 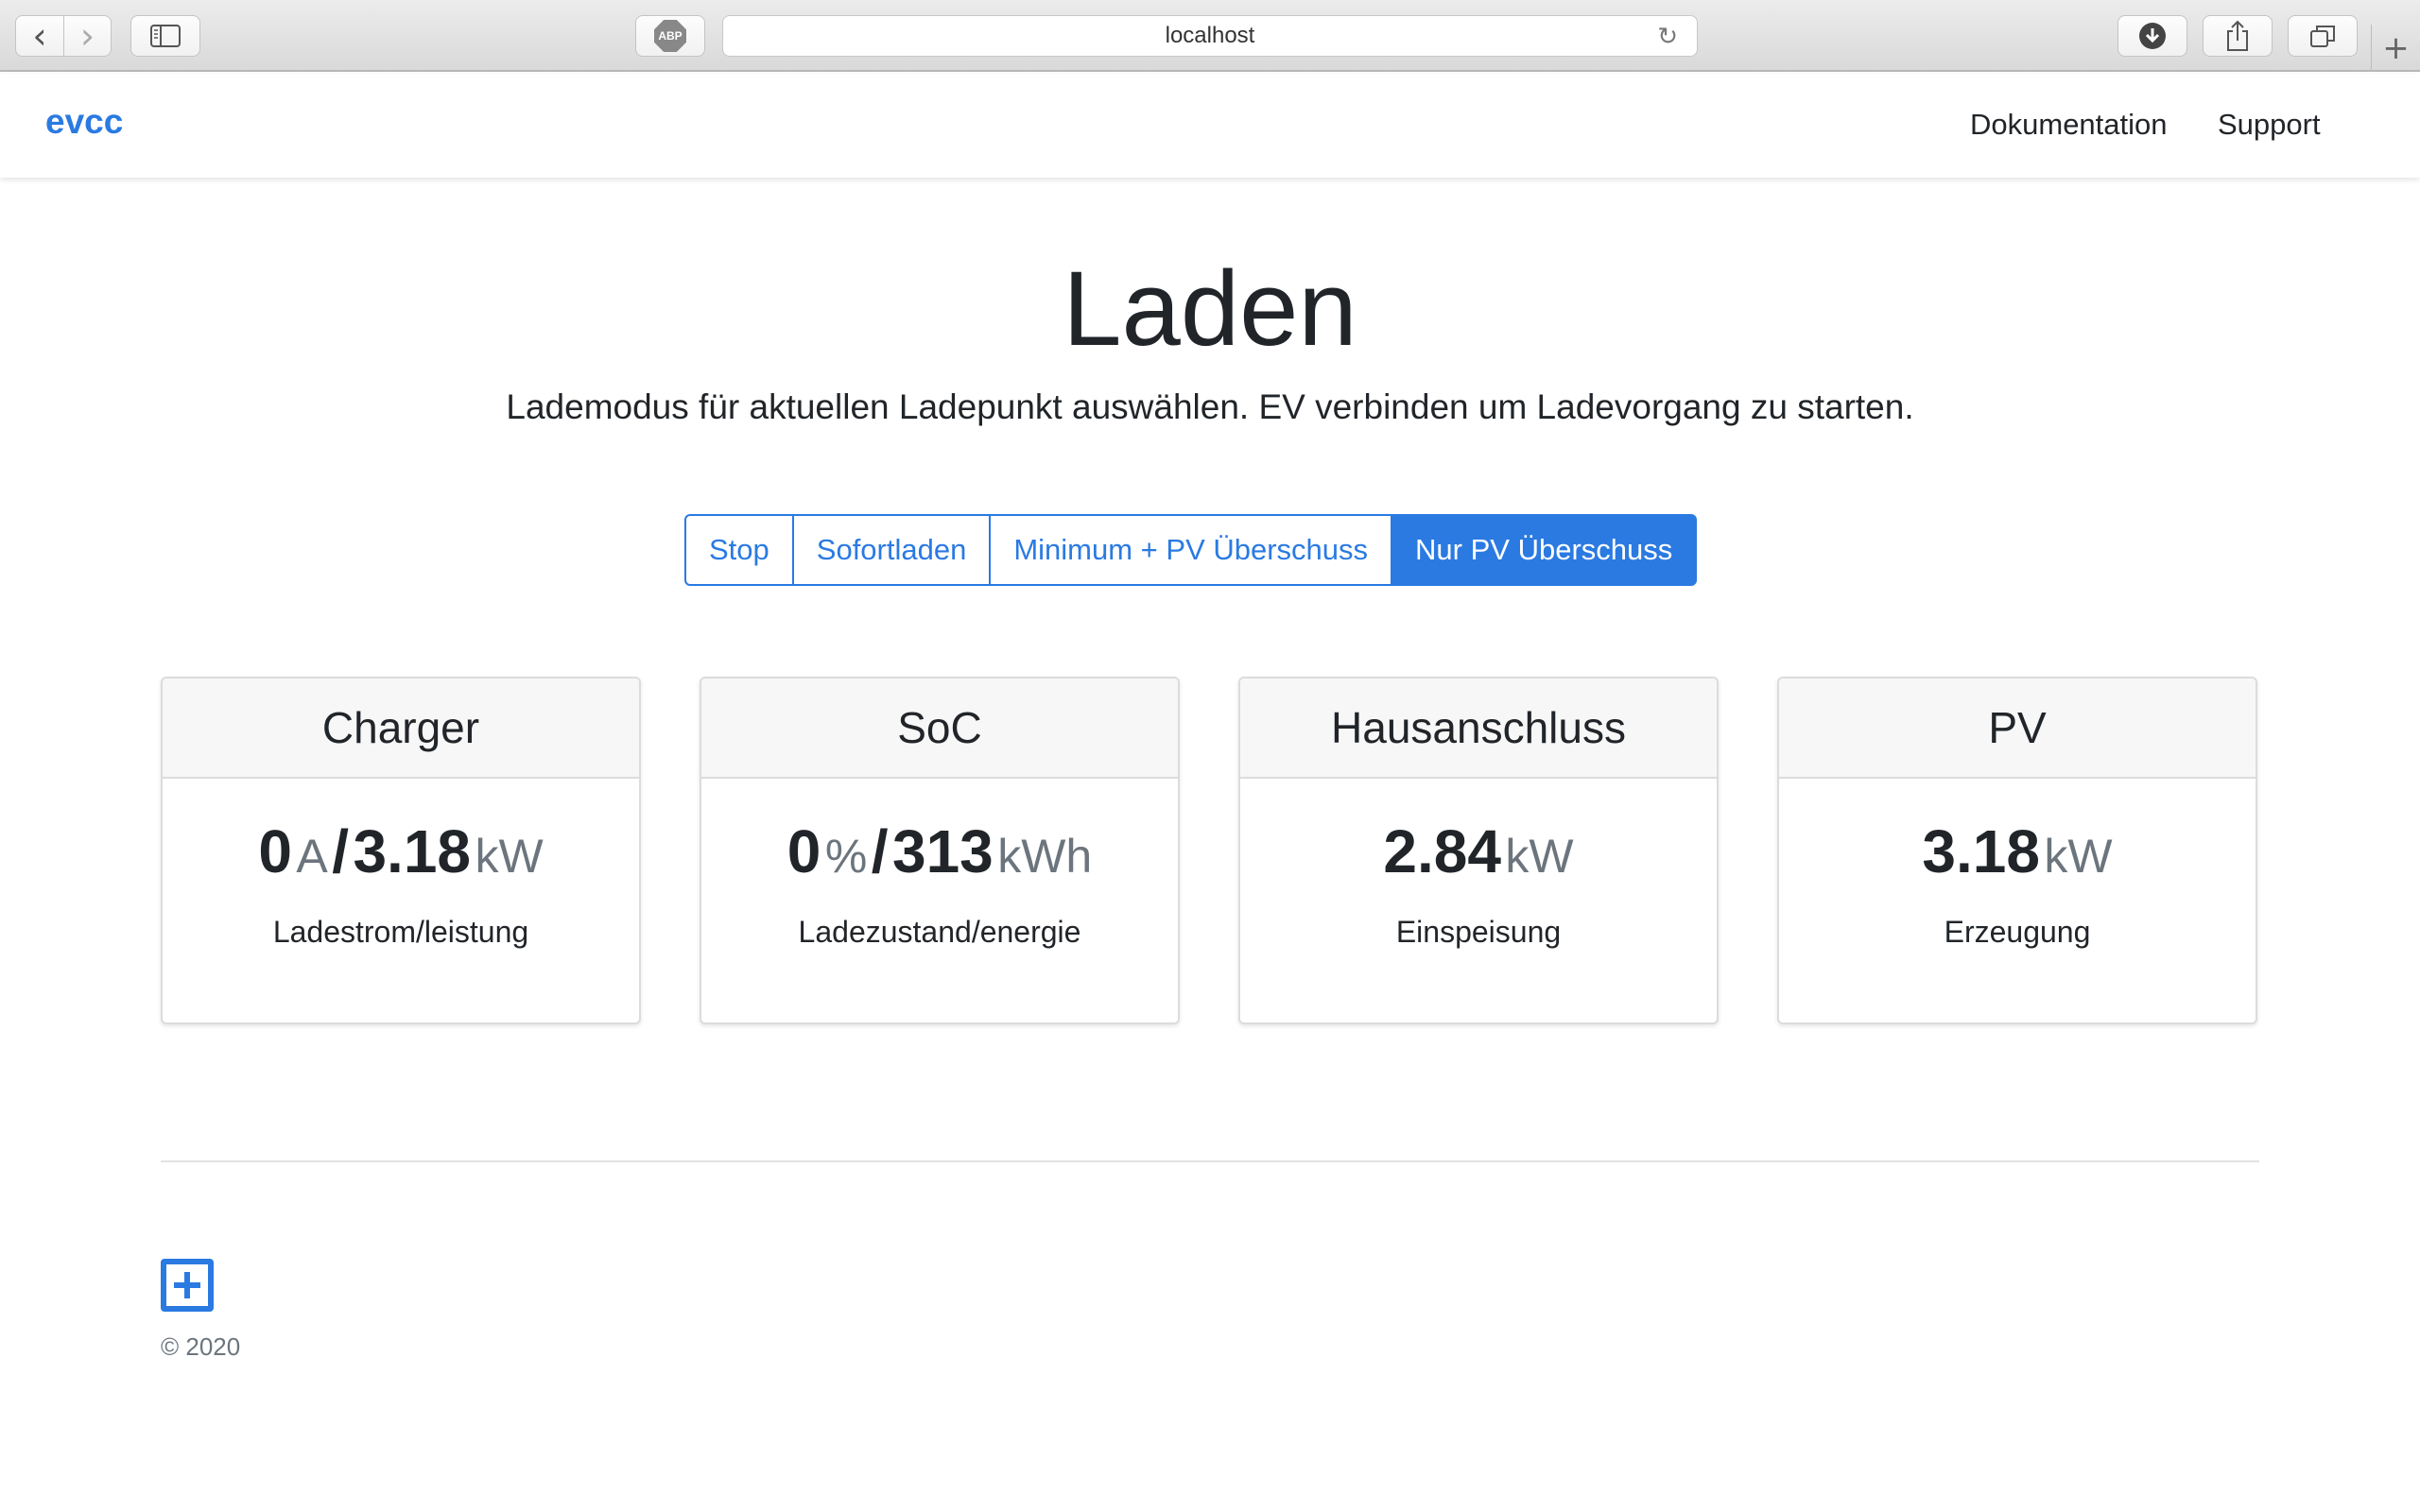 I want to click on browser-toolbar: ‹ › ABP localhost ↻ +, so click(x=1210, y=36).